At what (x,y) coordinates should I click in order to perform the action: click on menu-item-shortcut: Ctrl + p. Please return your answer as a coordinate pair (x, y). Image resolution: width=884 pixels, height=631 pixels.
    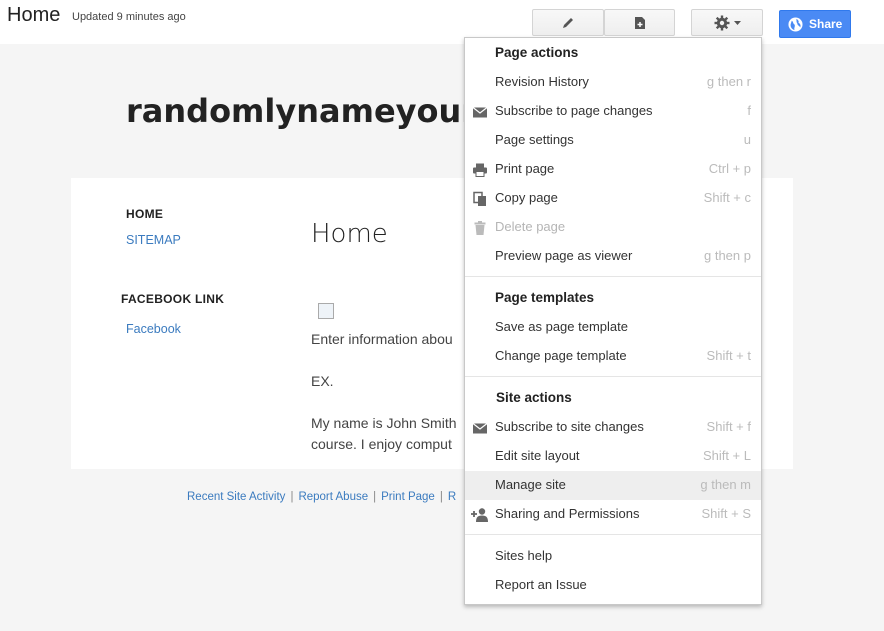
    Looking at the image, I should click on (729, 168).